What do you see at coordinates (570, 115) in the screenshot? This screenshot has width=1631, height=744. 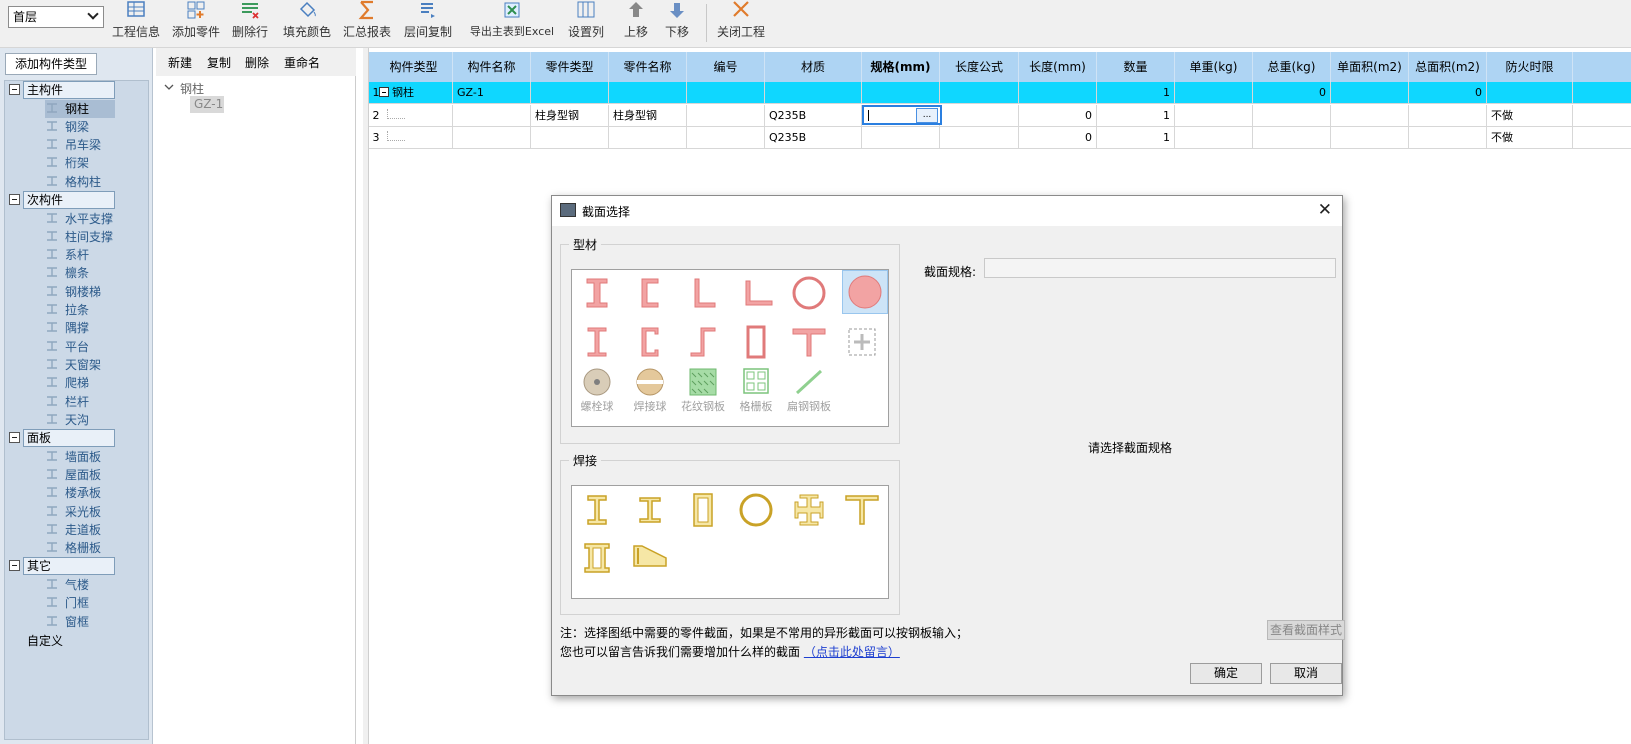 I see `table-cell: 柱身型钢` at bounding box center [570, 115].